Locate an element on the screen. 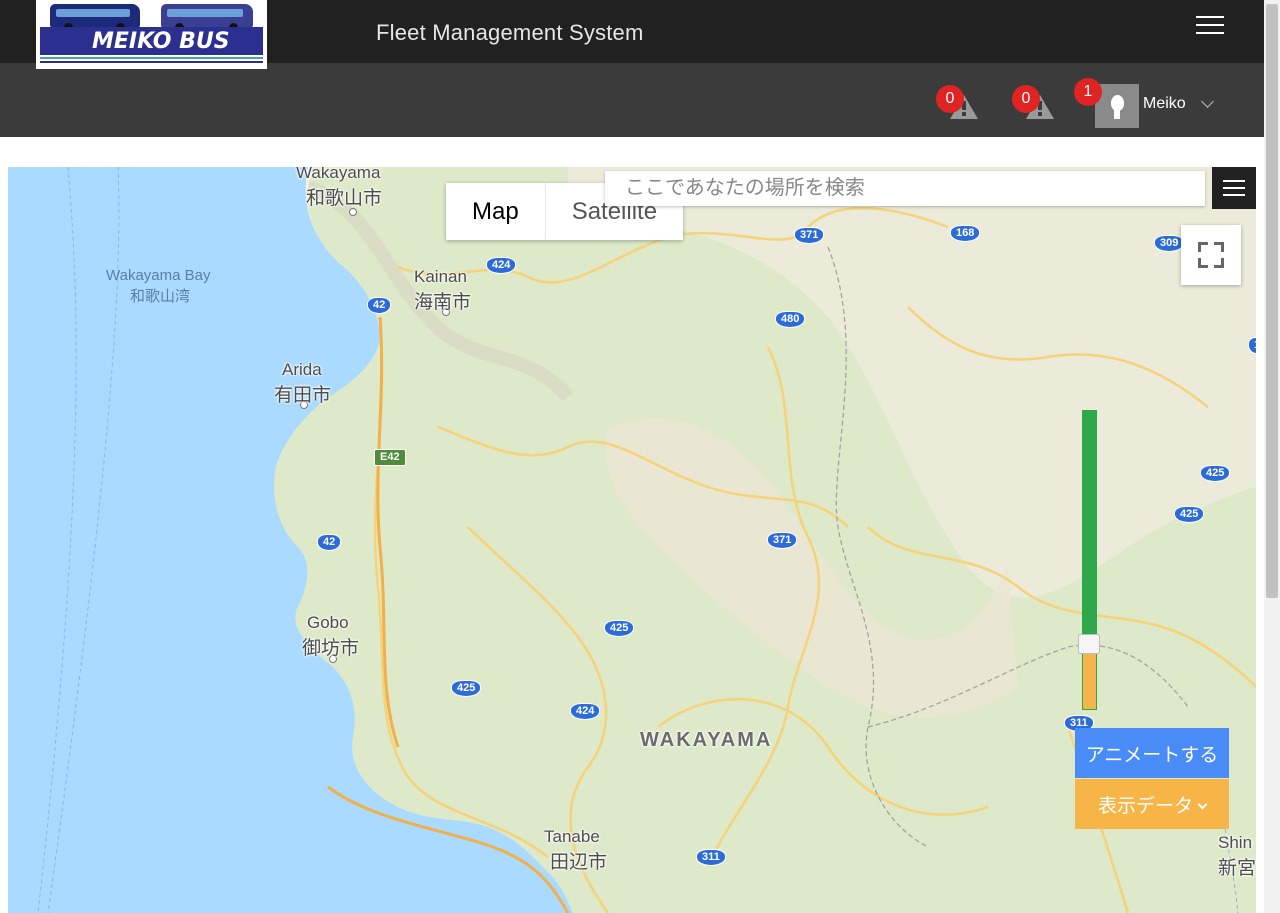  location-search-input is located at coordinates (905, 188).